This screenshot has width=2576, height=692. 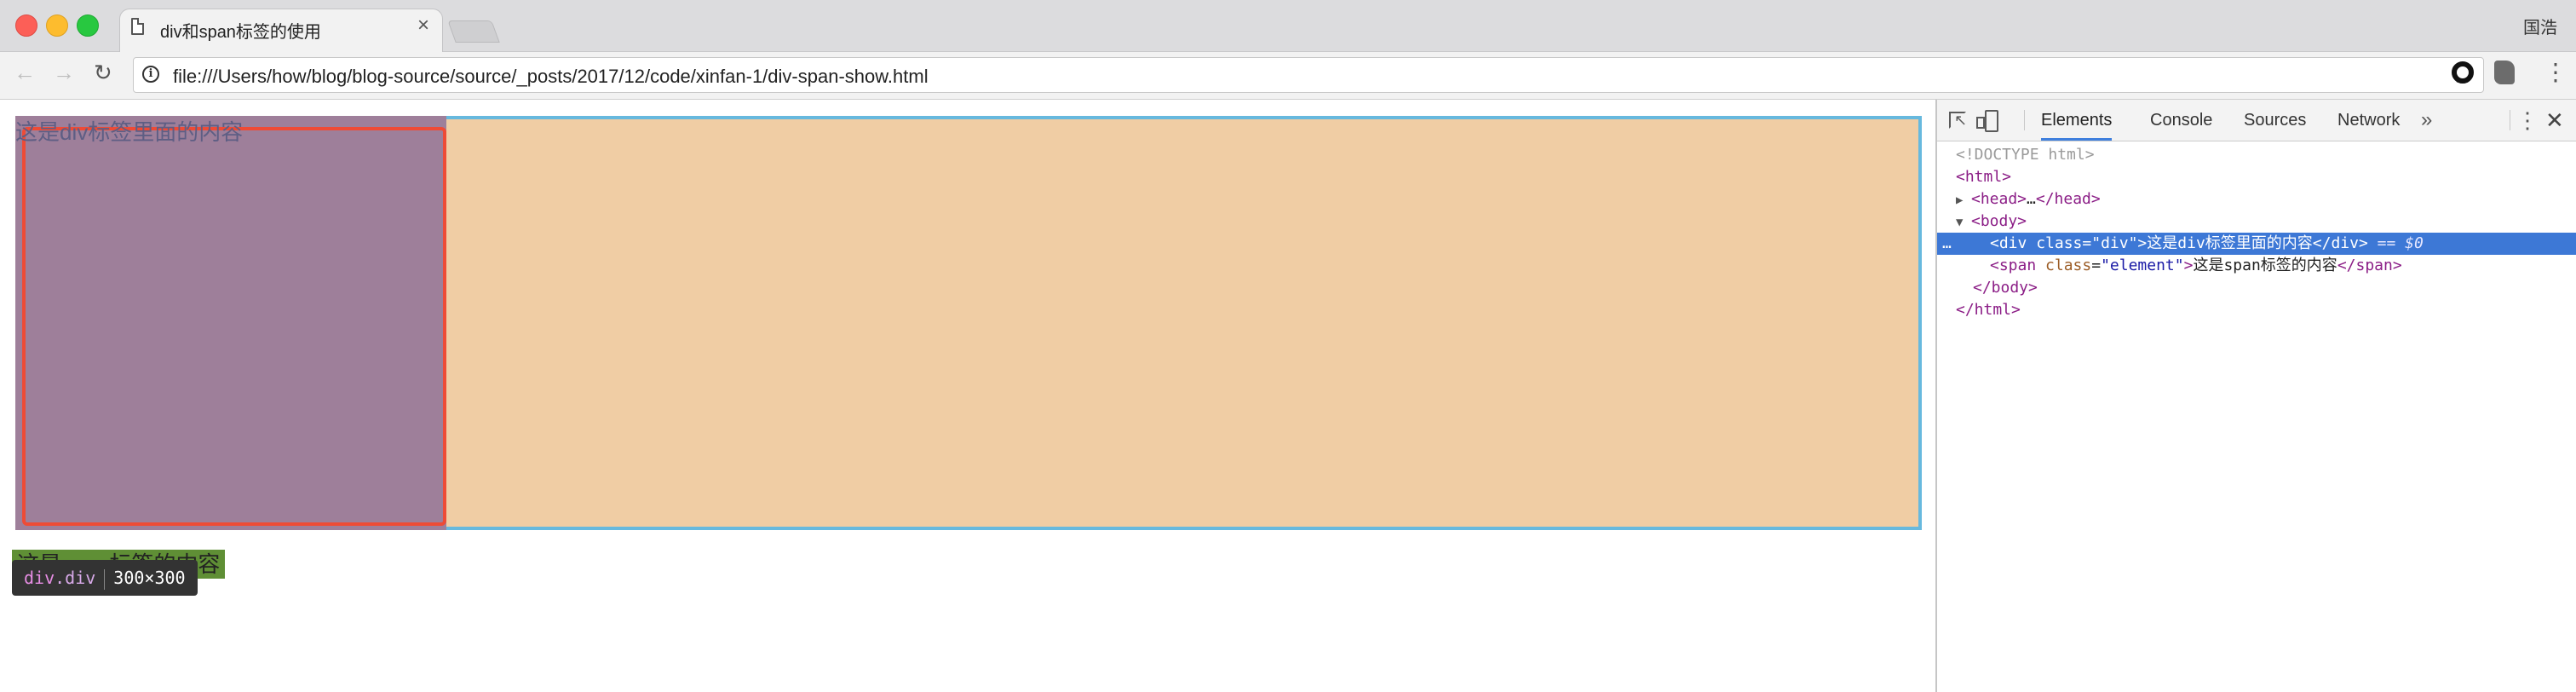 I want to click on html-close-tag: </html>, so click(x=1989, y=310).